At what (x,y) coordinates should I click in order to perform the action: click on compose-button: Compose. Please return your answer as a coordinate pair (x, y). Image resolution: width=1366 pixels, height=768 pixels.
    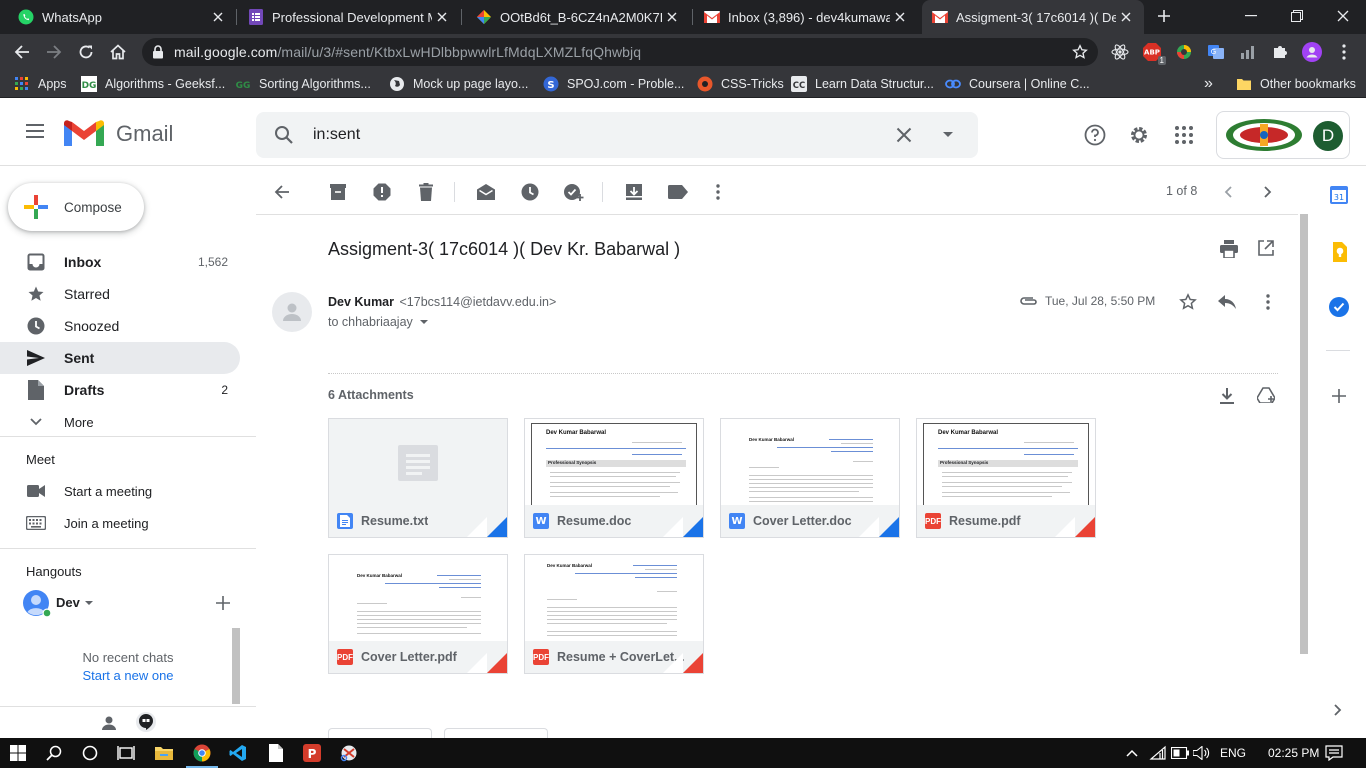
    Looking at the image, I should click on (76, 207).